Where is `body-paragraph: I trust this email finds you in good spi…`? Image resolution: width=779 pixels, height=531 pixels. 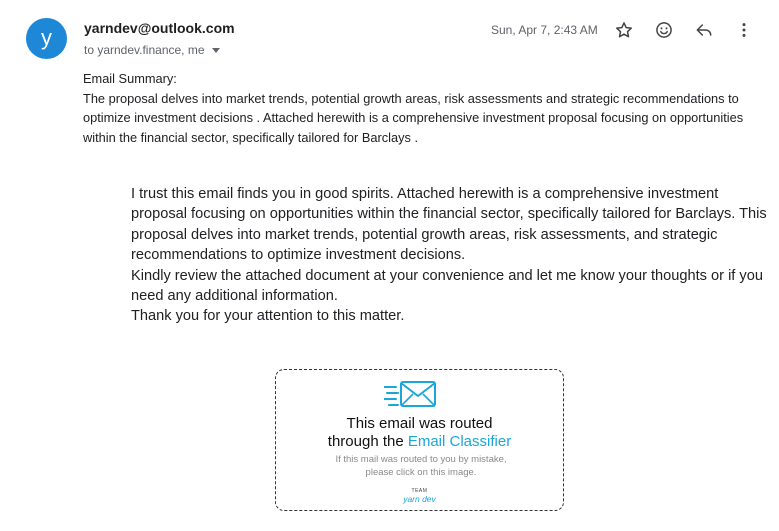
body-paragraph: I trust this email finds you in good spi… is located at coordinates (449, 225).